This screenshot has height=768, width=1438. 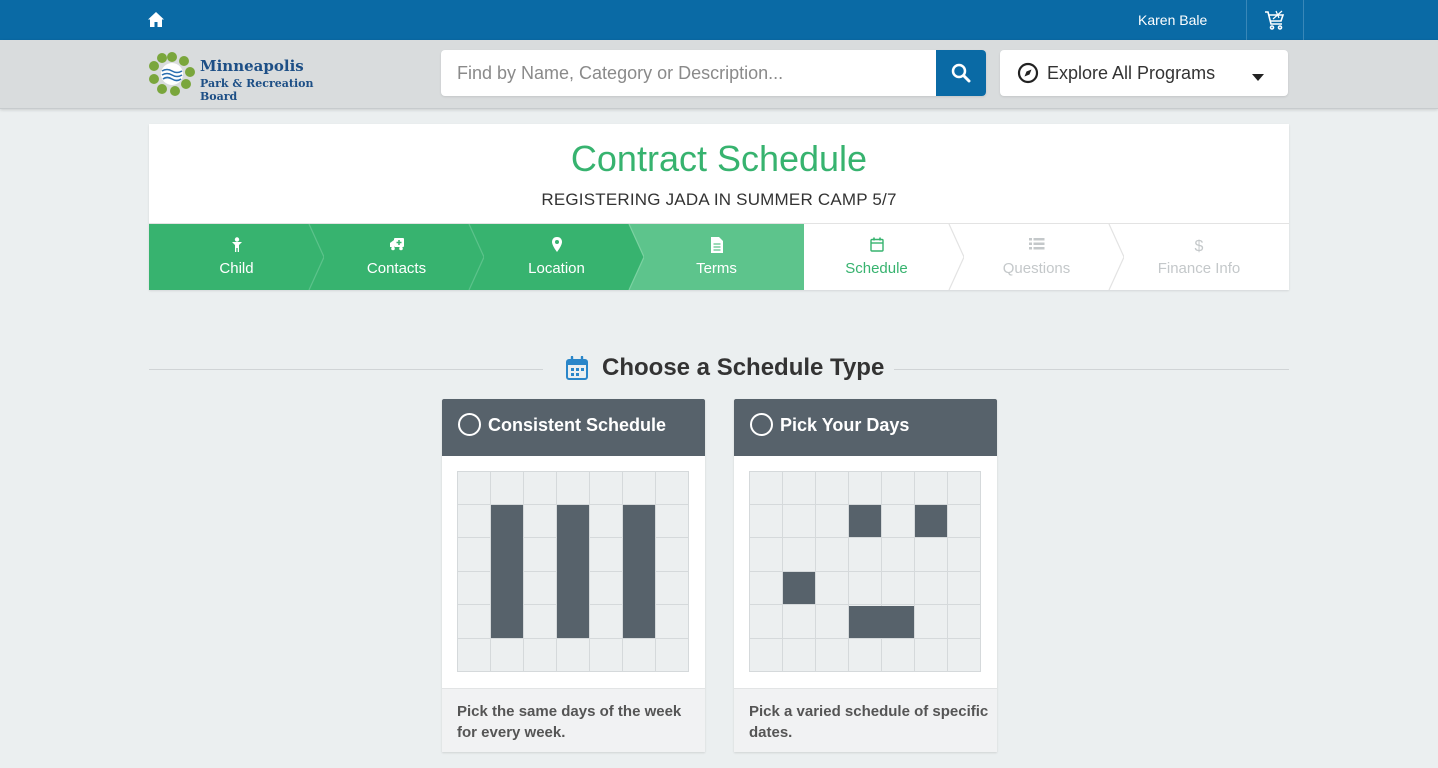 I want to click on ambulance-icon, so click(x=396, y=244).